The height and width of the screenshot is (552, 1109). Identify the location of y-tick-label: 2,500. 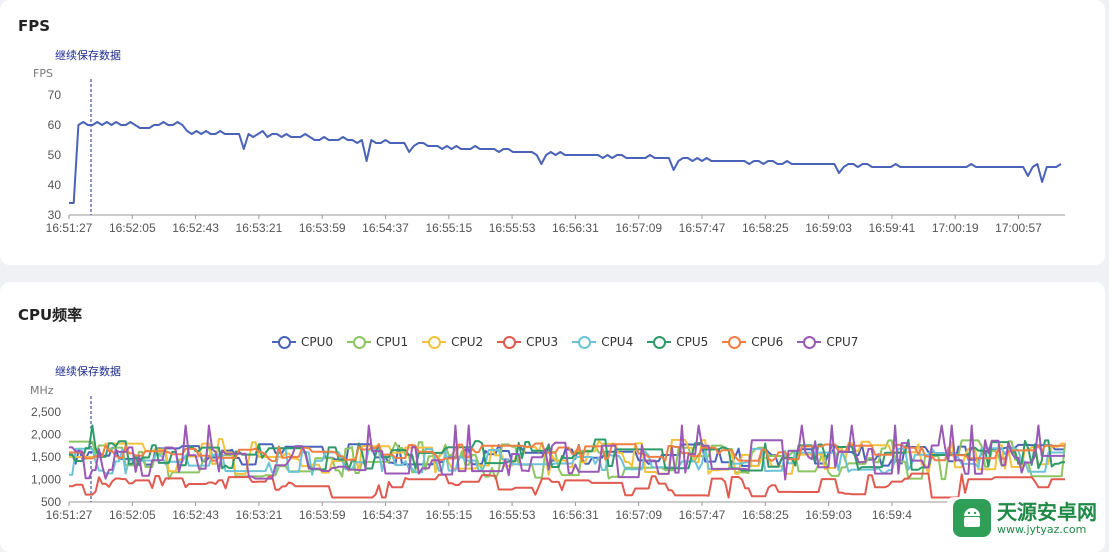
(46, 412).